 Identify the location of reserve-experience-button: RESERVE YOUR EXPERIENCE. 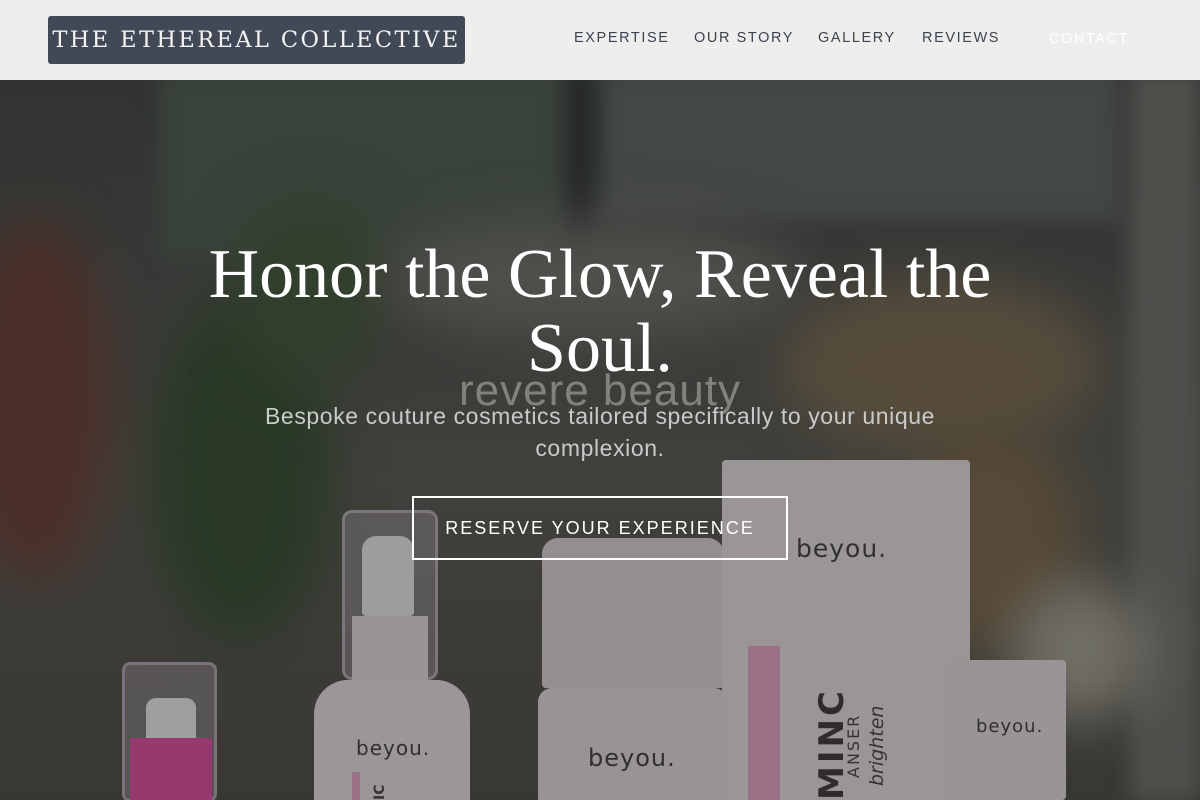
(600, 528).